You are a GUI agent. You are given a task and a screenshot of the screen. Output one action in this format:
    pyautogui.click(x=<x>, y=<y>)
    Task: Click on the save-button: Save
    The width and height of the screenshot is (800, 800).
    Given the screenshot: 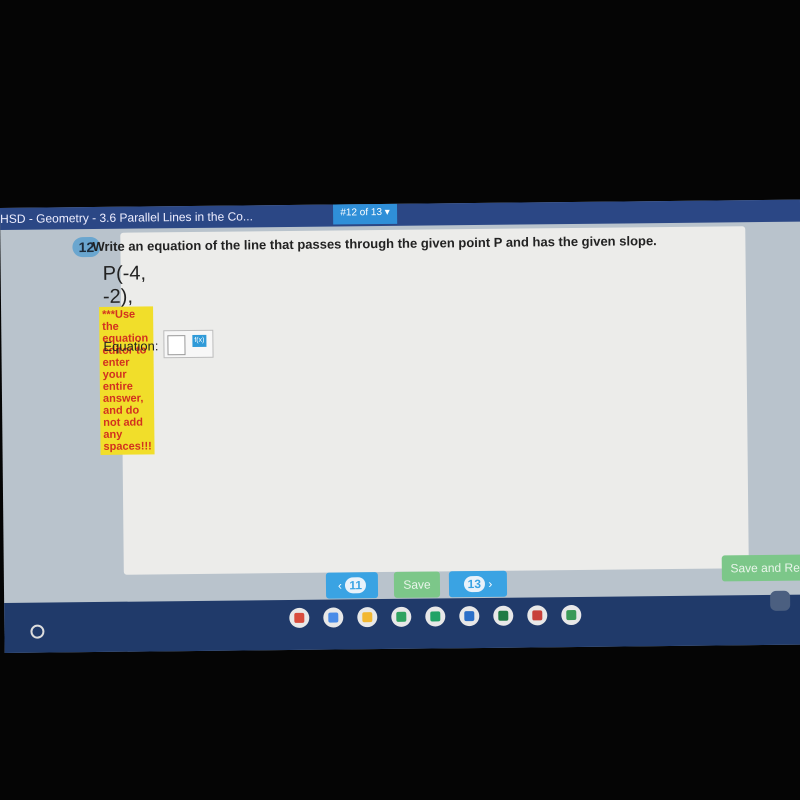 What is the action you would take?
    pyautogui.click(x=417, y=584)
    